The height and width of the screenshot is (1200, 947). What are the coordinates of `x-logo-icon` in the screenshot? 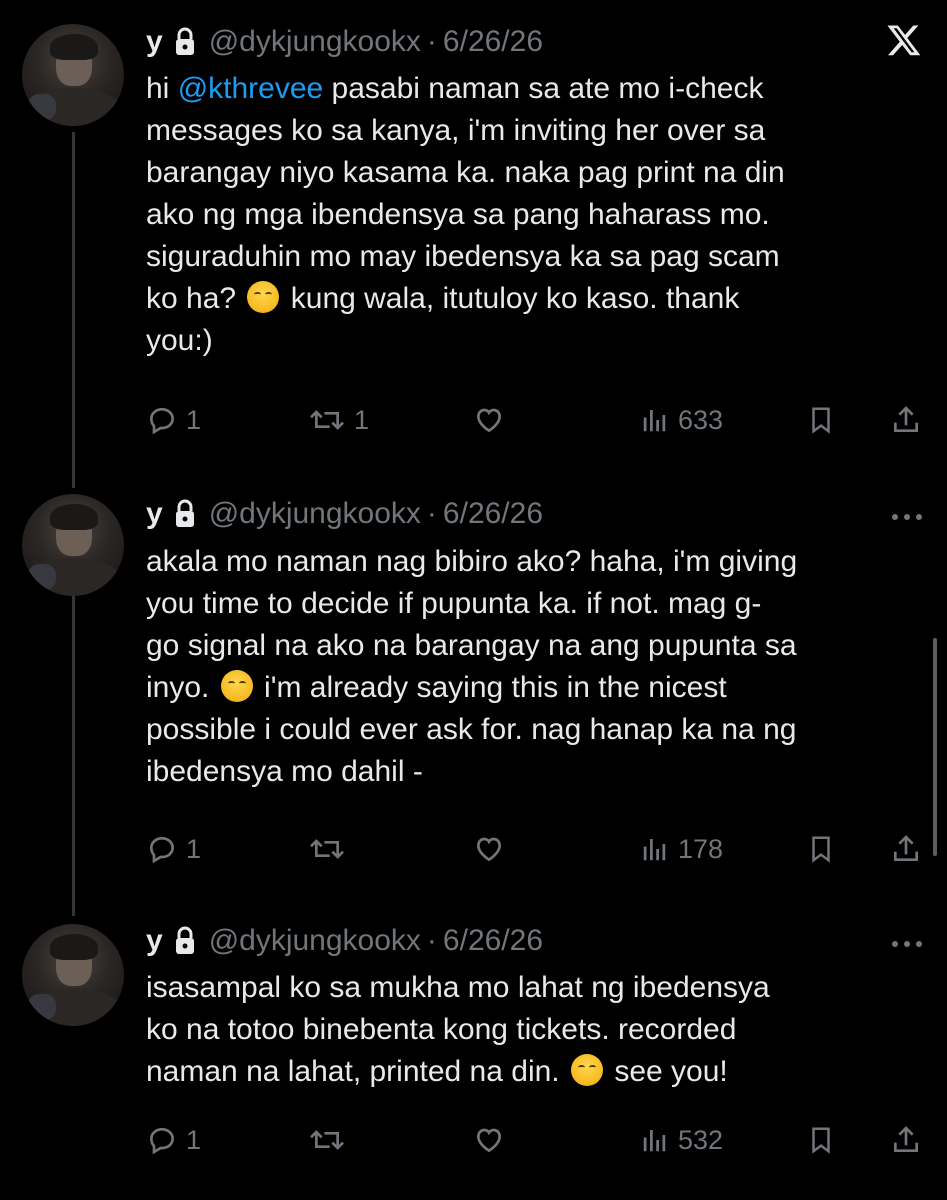 It's located at (904, 40).